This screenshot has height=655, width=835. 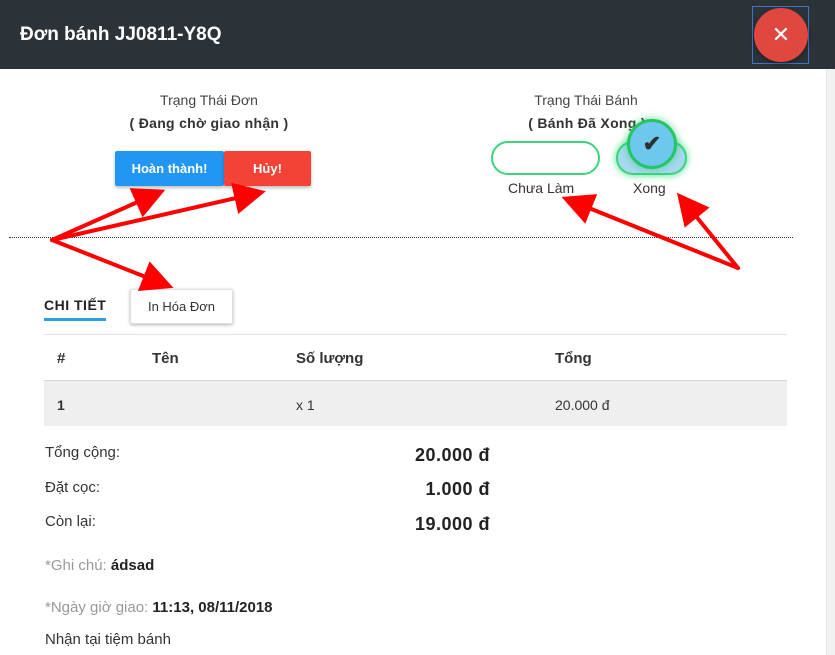 What do you see at coordinates (97, 607) in the screenshot?
I see `delivery-label: *Ngày giờ giao:` at bounding box center [97, 607].